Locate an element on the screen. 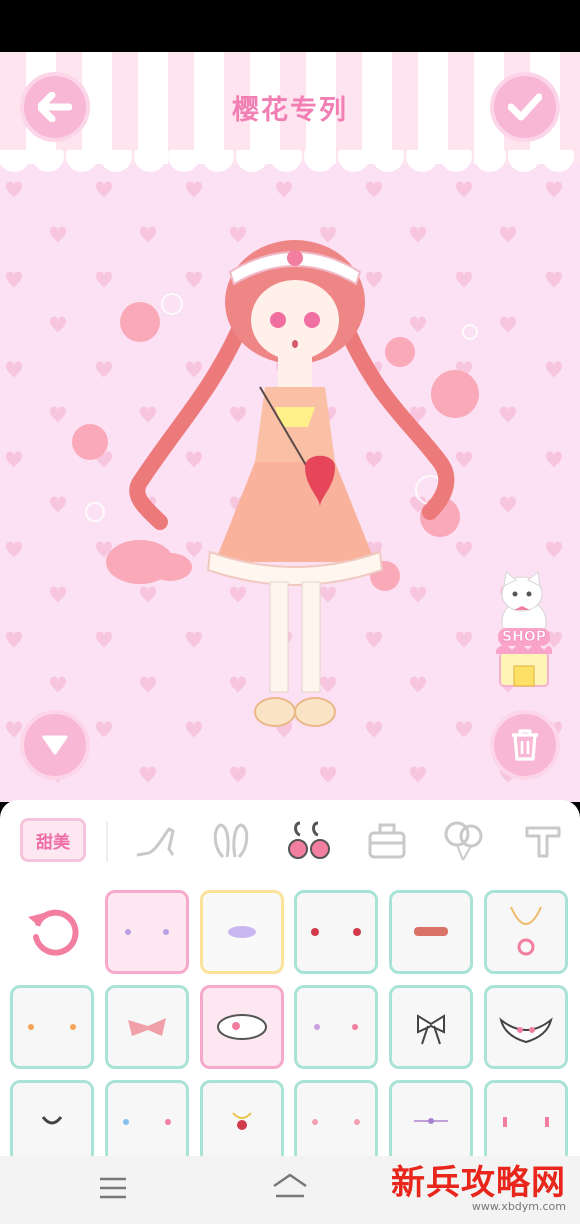 The image size is (580, 1224). bag-icon is located at coordinates (387, 841).